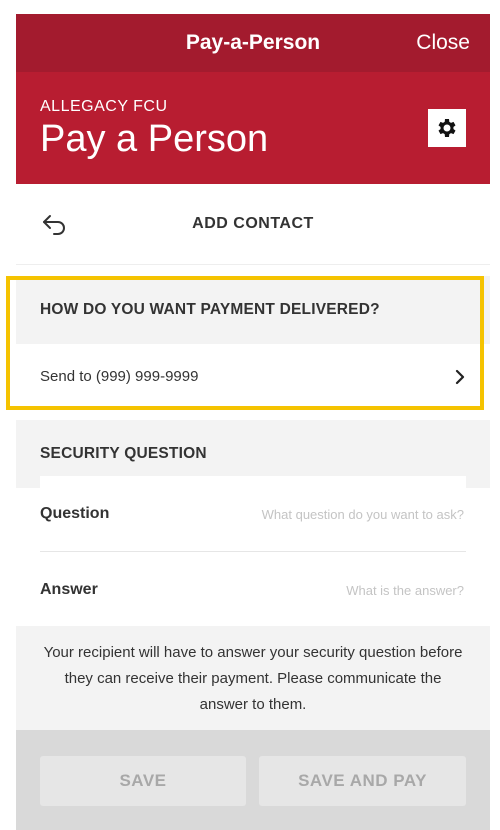 The height and width of the screenshot is (830, 500). I want to click on answer-input, so click(334, 590).